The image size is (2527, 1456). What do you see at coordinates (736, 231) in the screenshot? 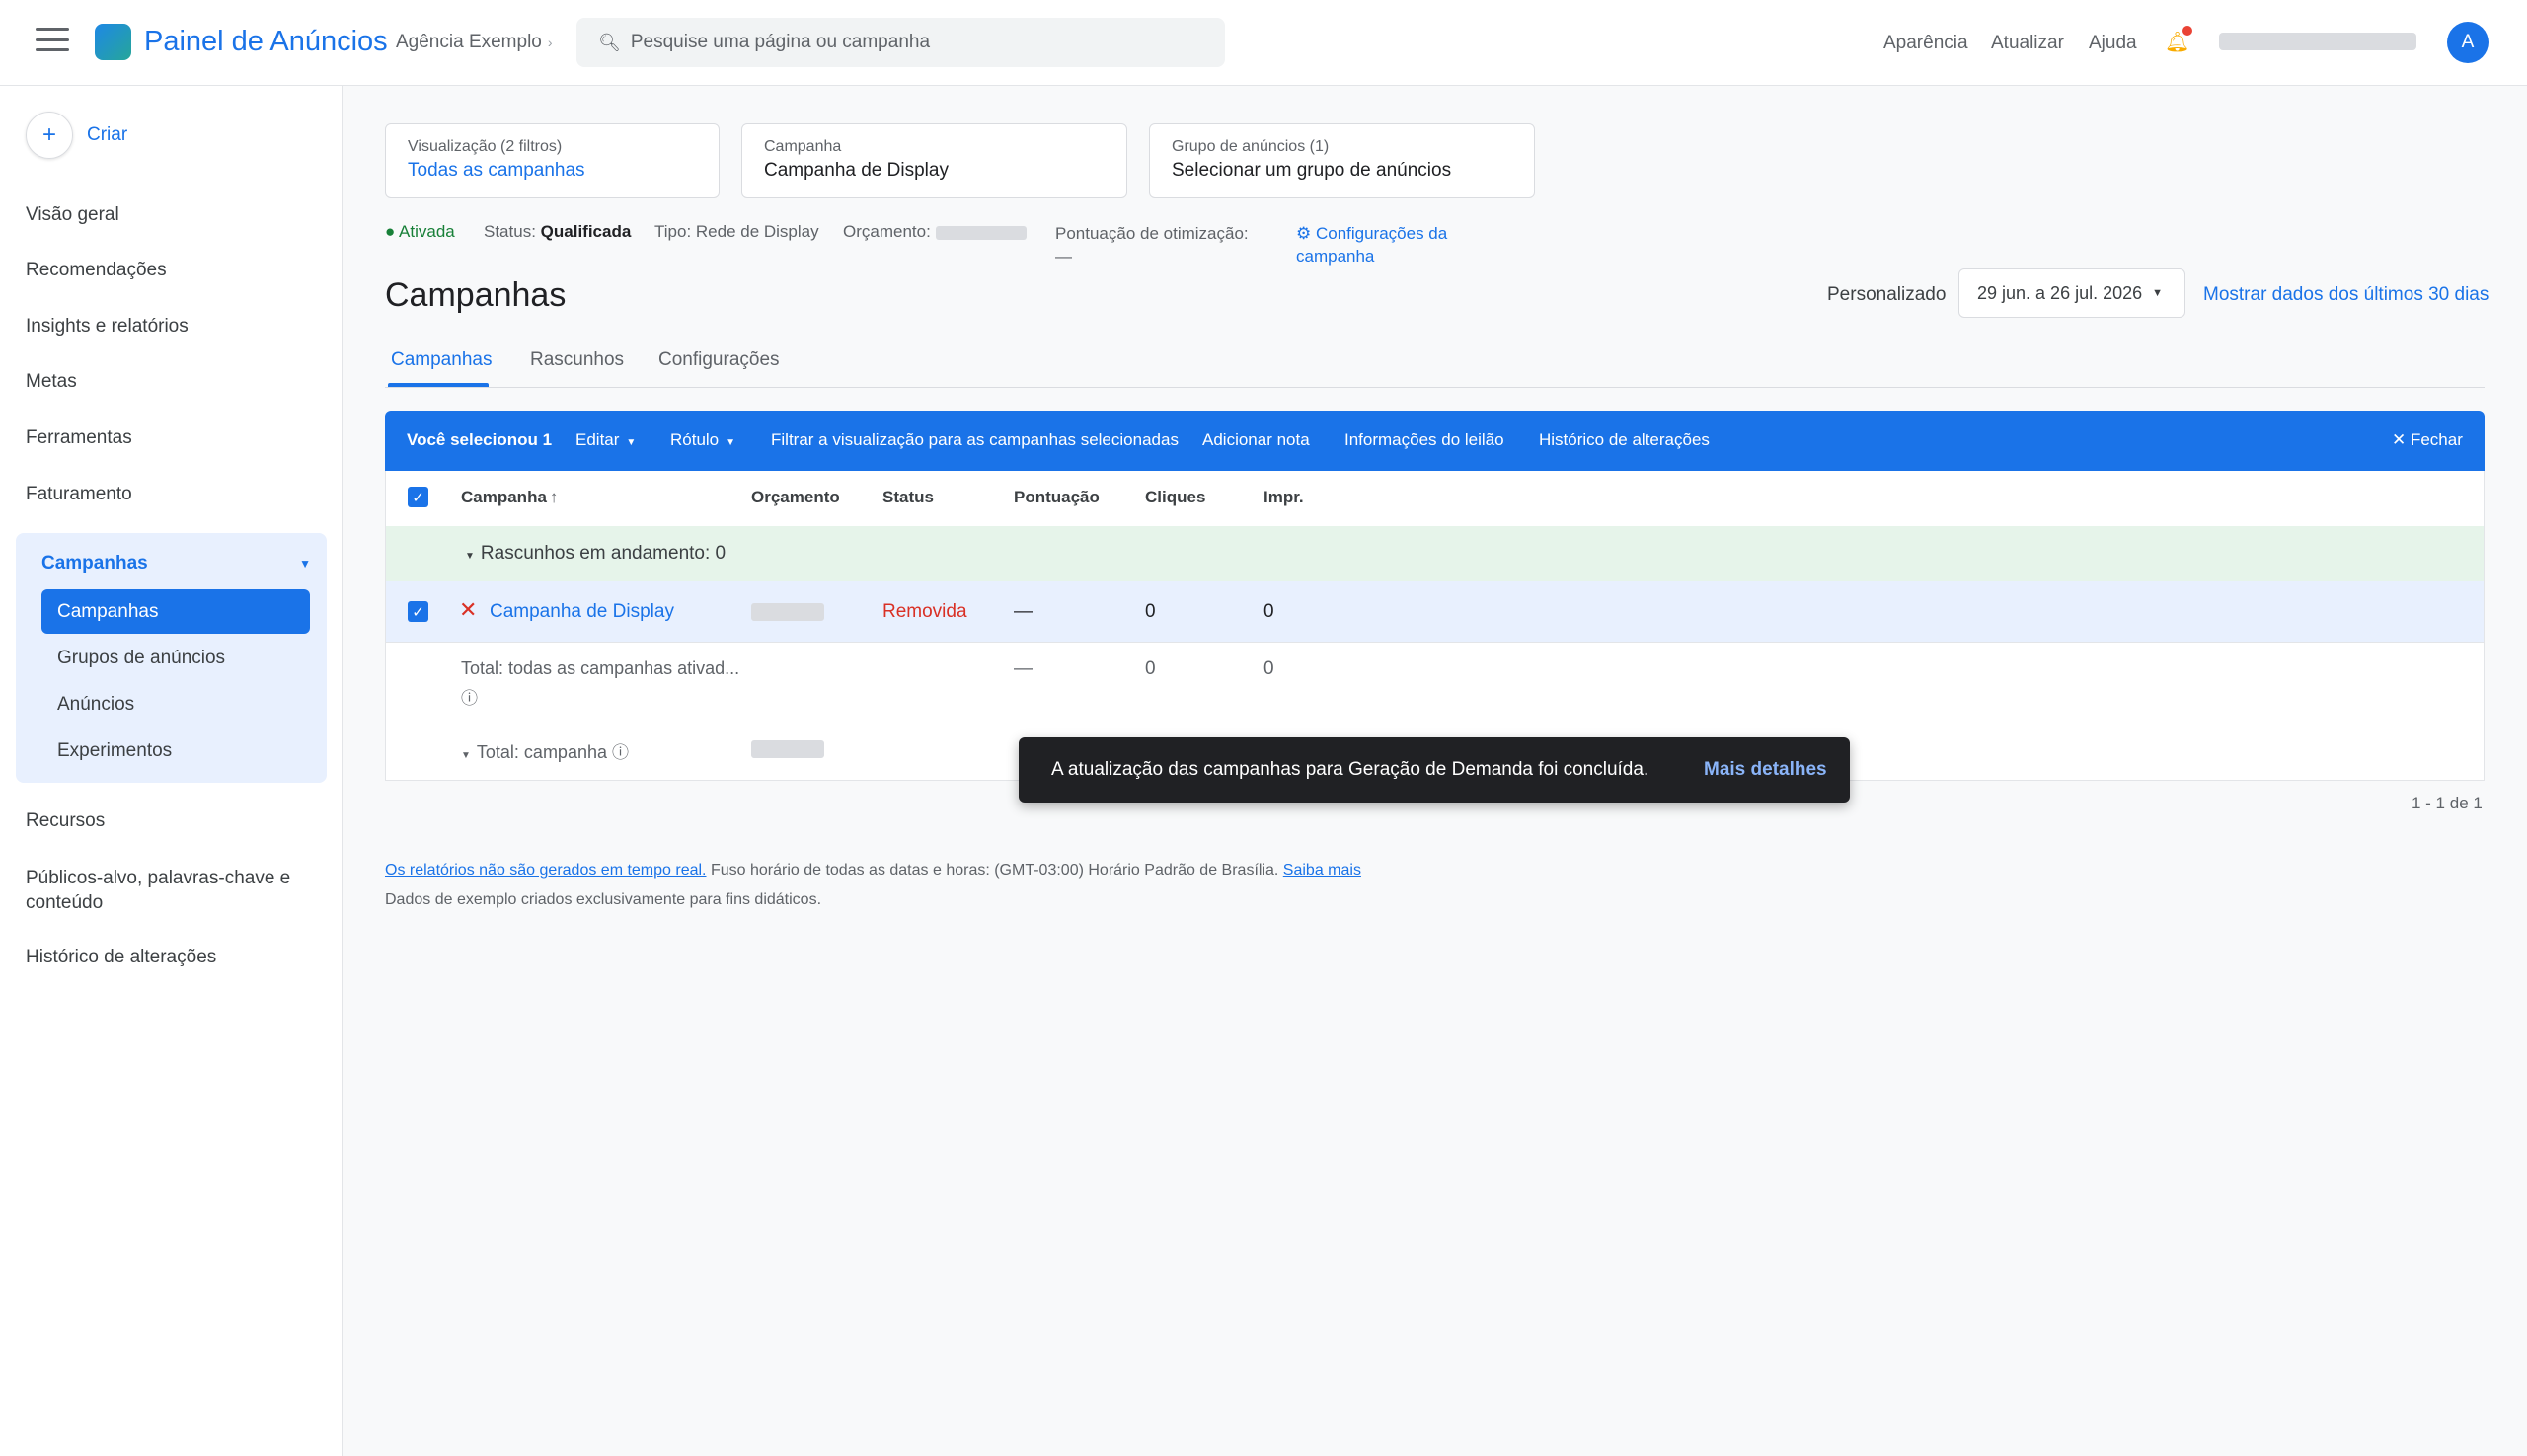
I see `campaign-type: Tipo: Rede de Display` at bounding box center [736, 231].